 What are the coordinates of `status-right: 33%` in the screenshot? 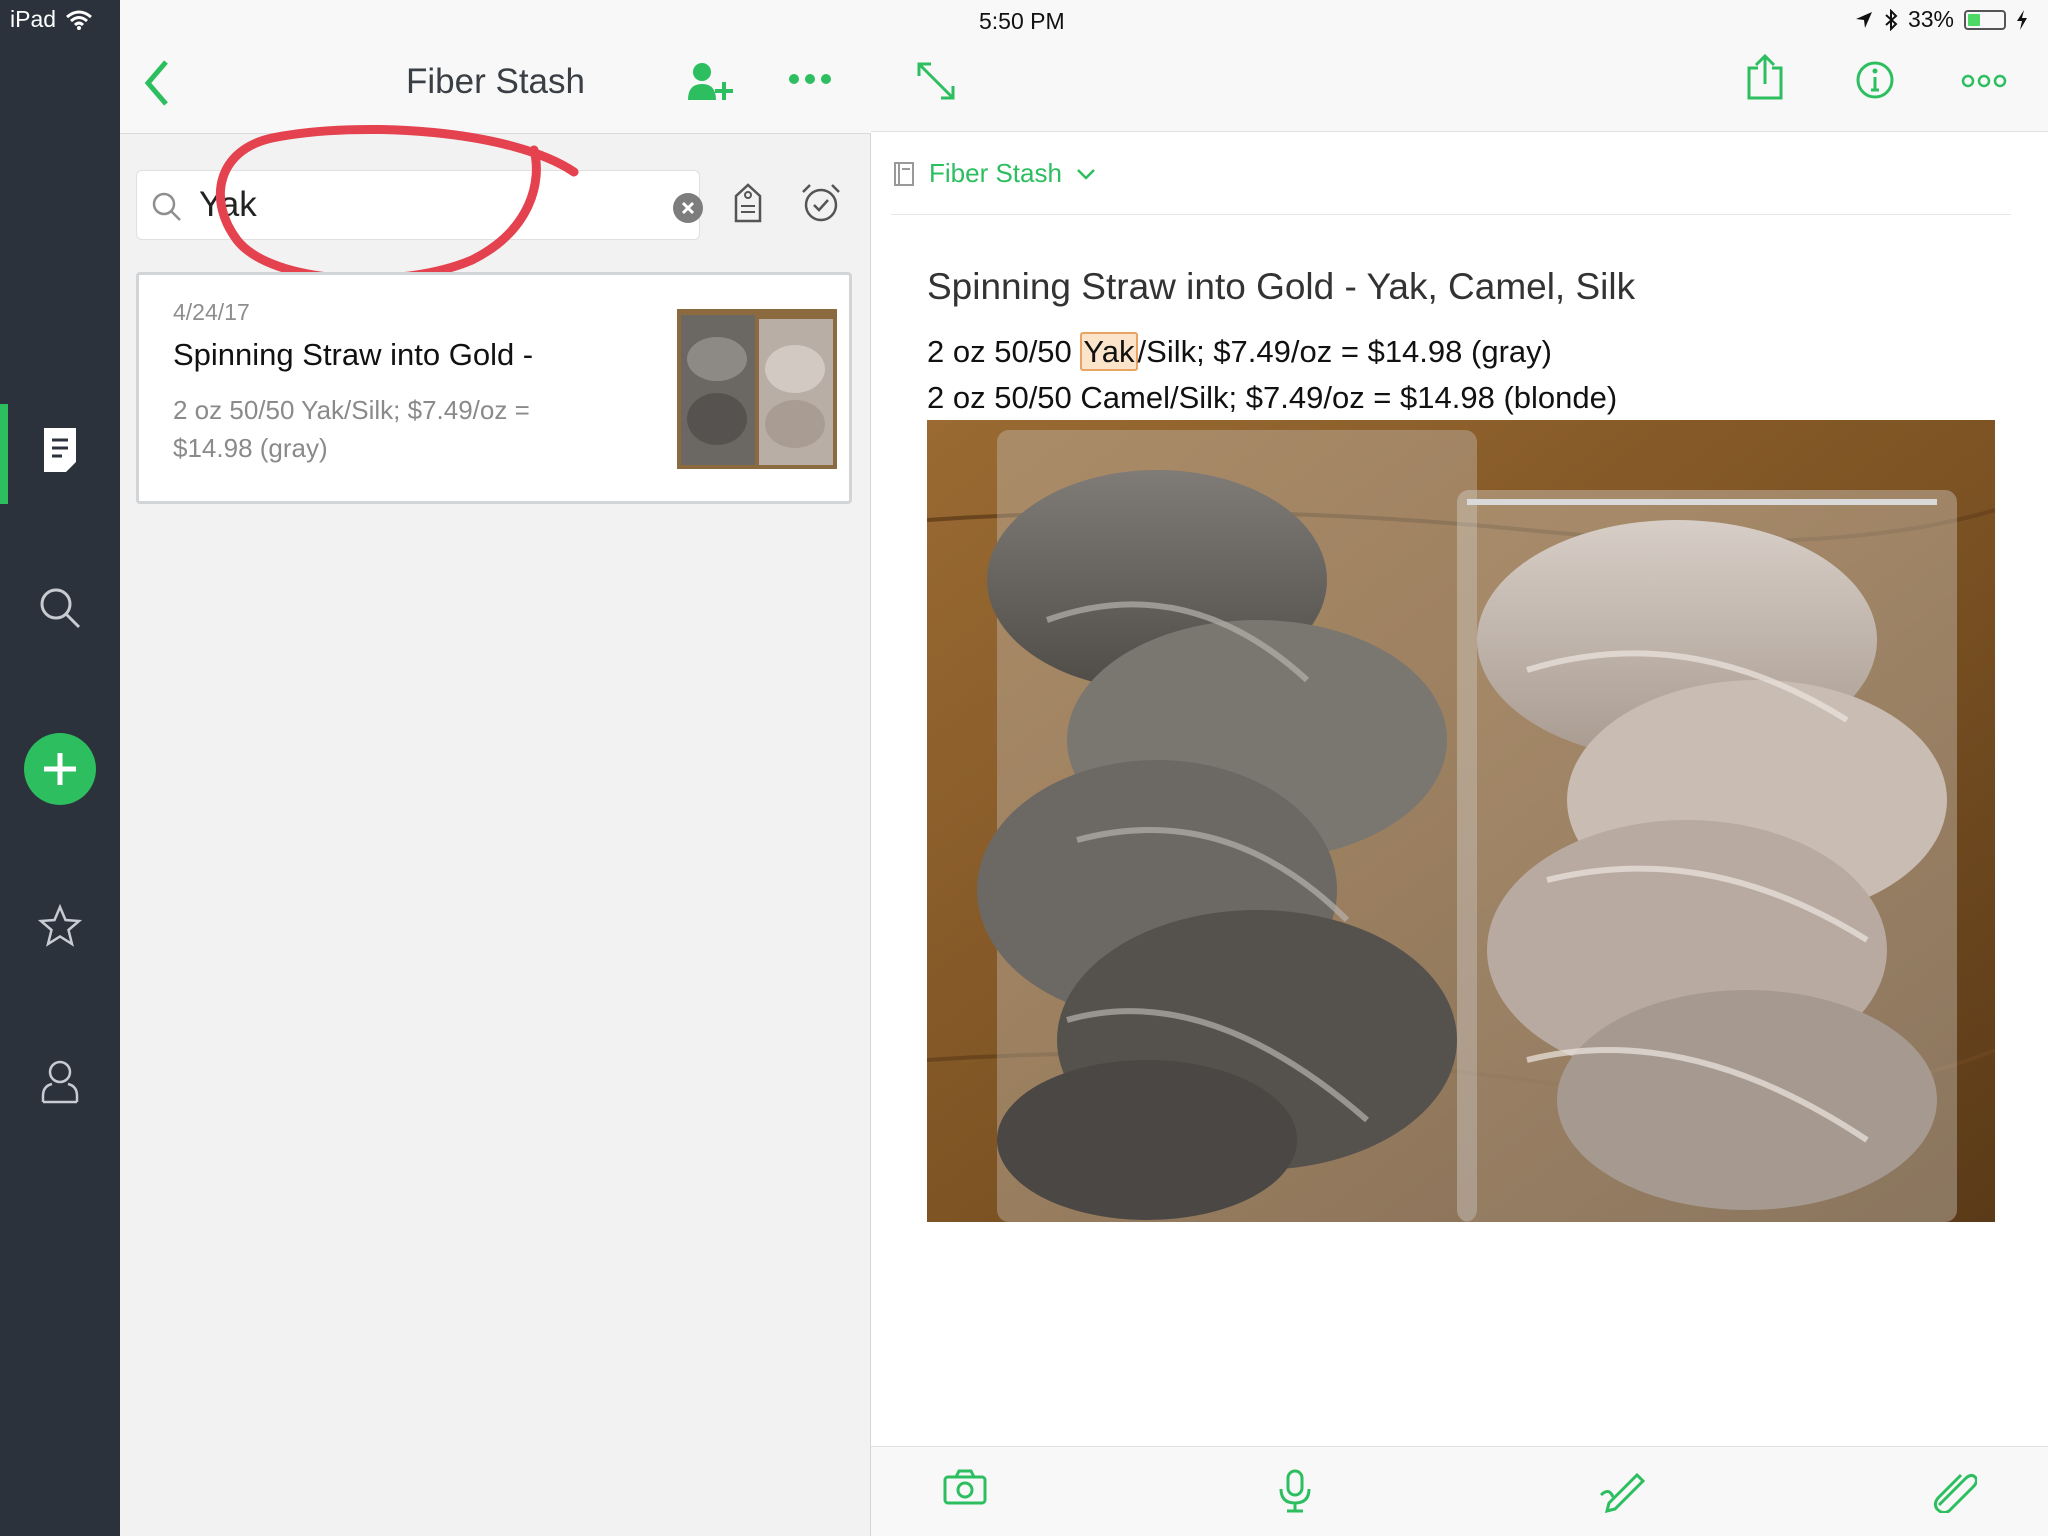 It's located at (1941, 19).